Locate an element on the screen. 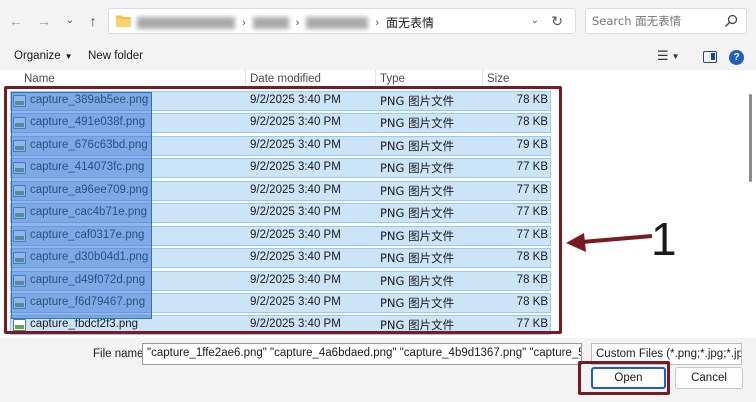  preview-pane-icon is located at coordinates (710, 57).